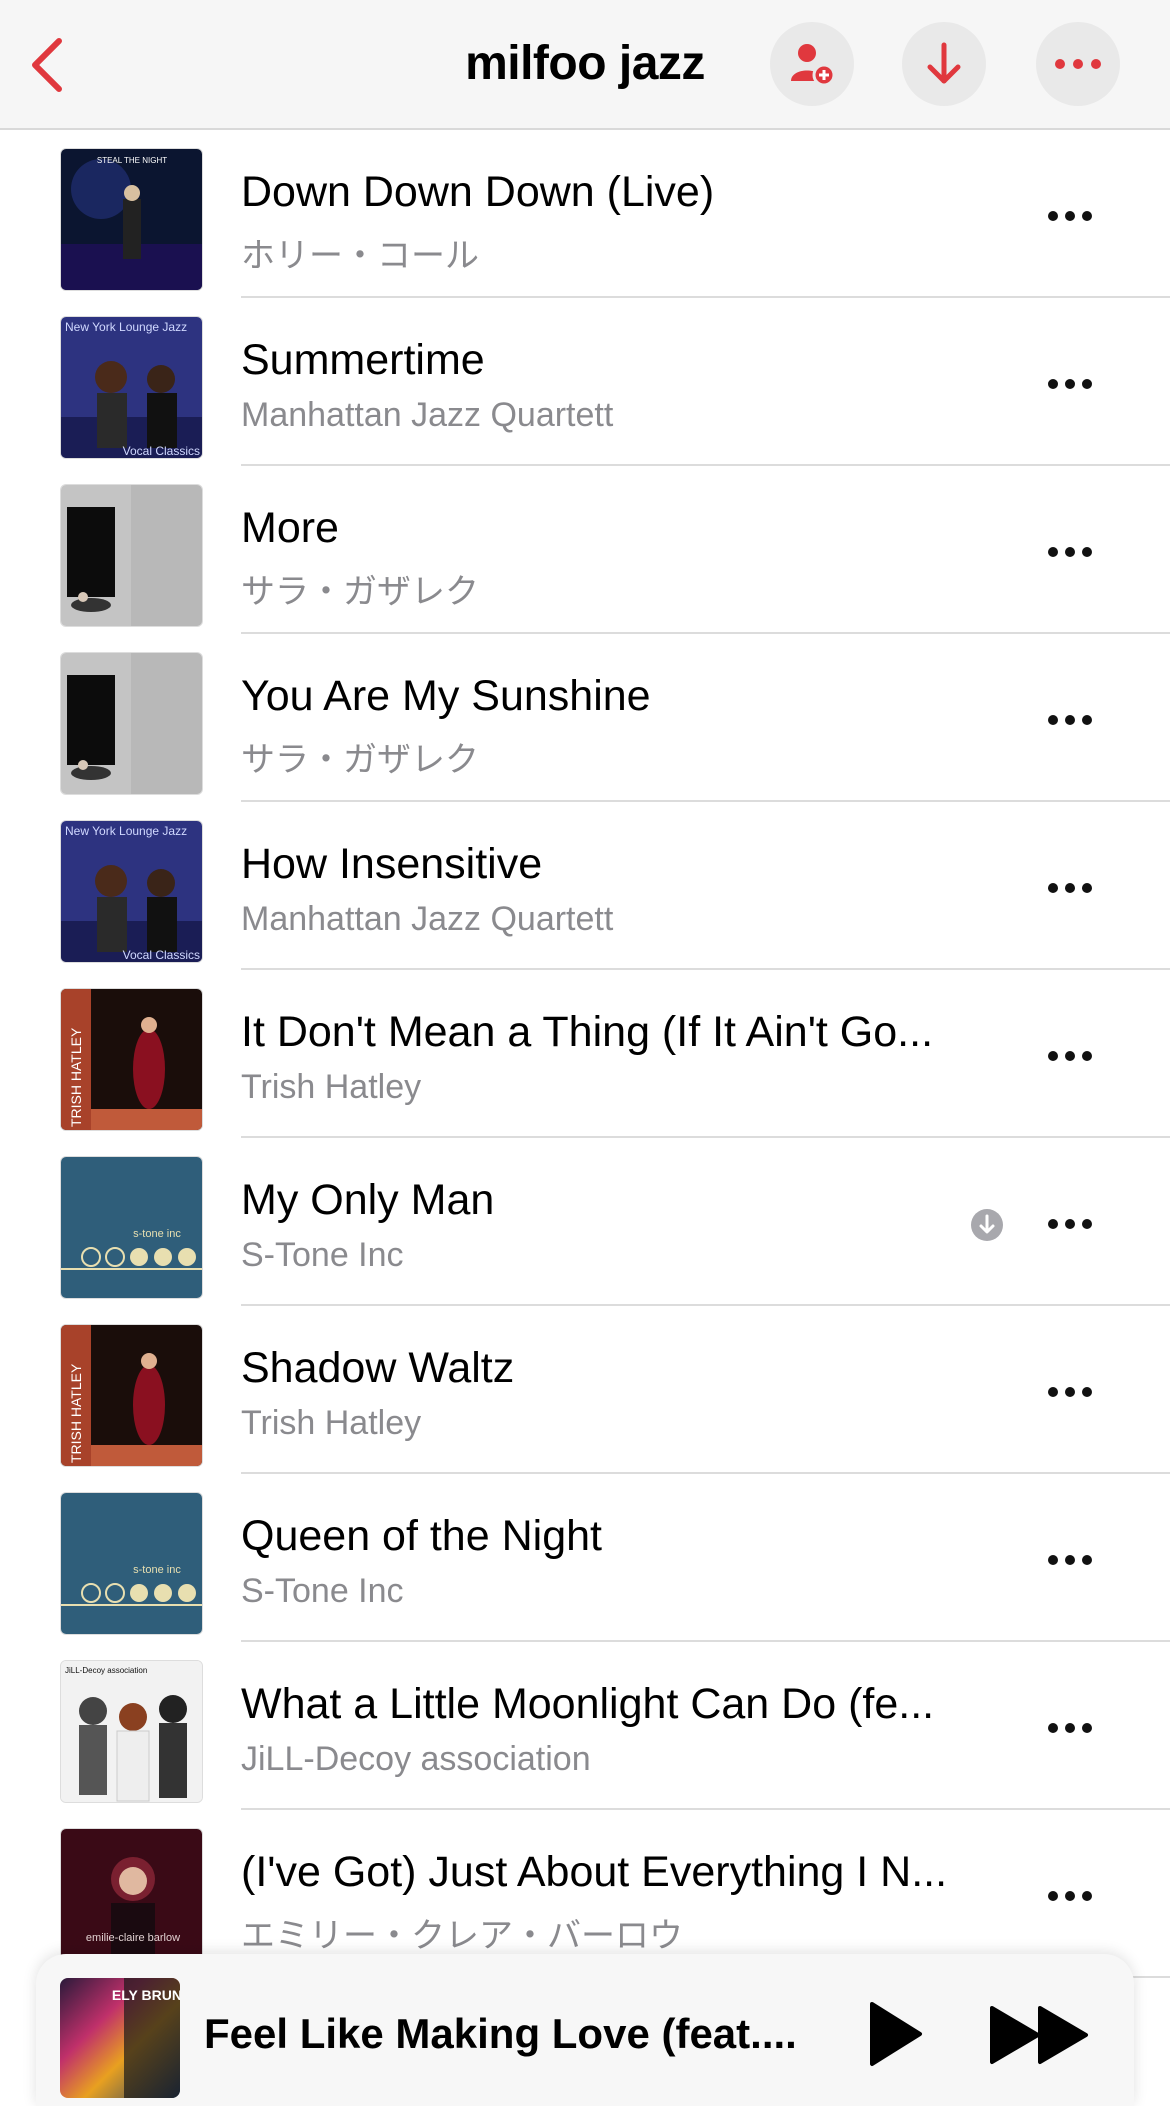 The image size is (1170, 2106). I want to click on track-title: Summertime, so click(363, 360).